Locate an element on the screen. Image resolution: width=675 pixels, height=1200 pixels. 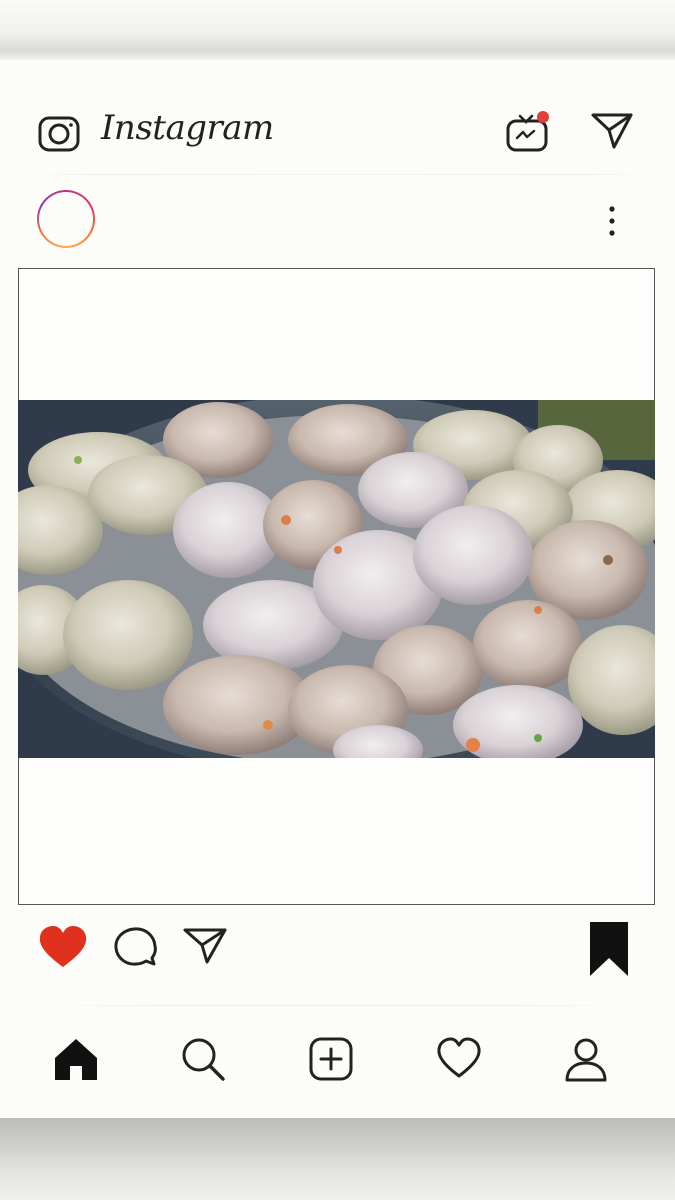
avatar is located at coordinates (66, 219).